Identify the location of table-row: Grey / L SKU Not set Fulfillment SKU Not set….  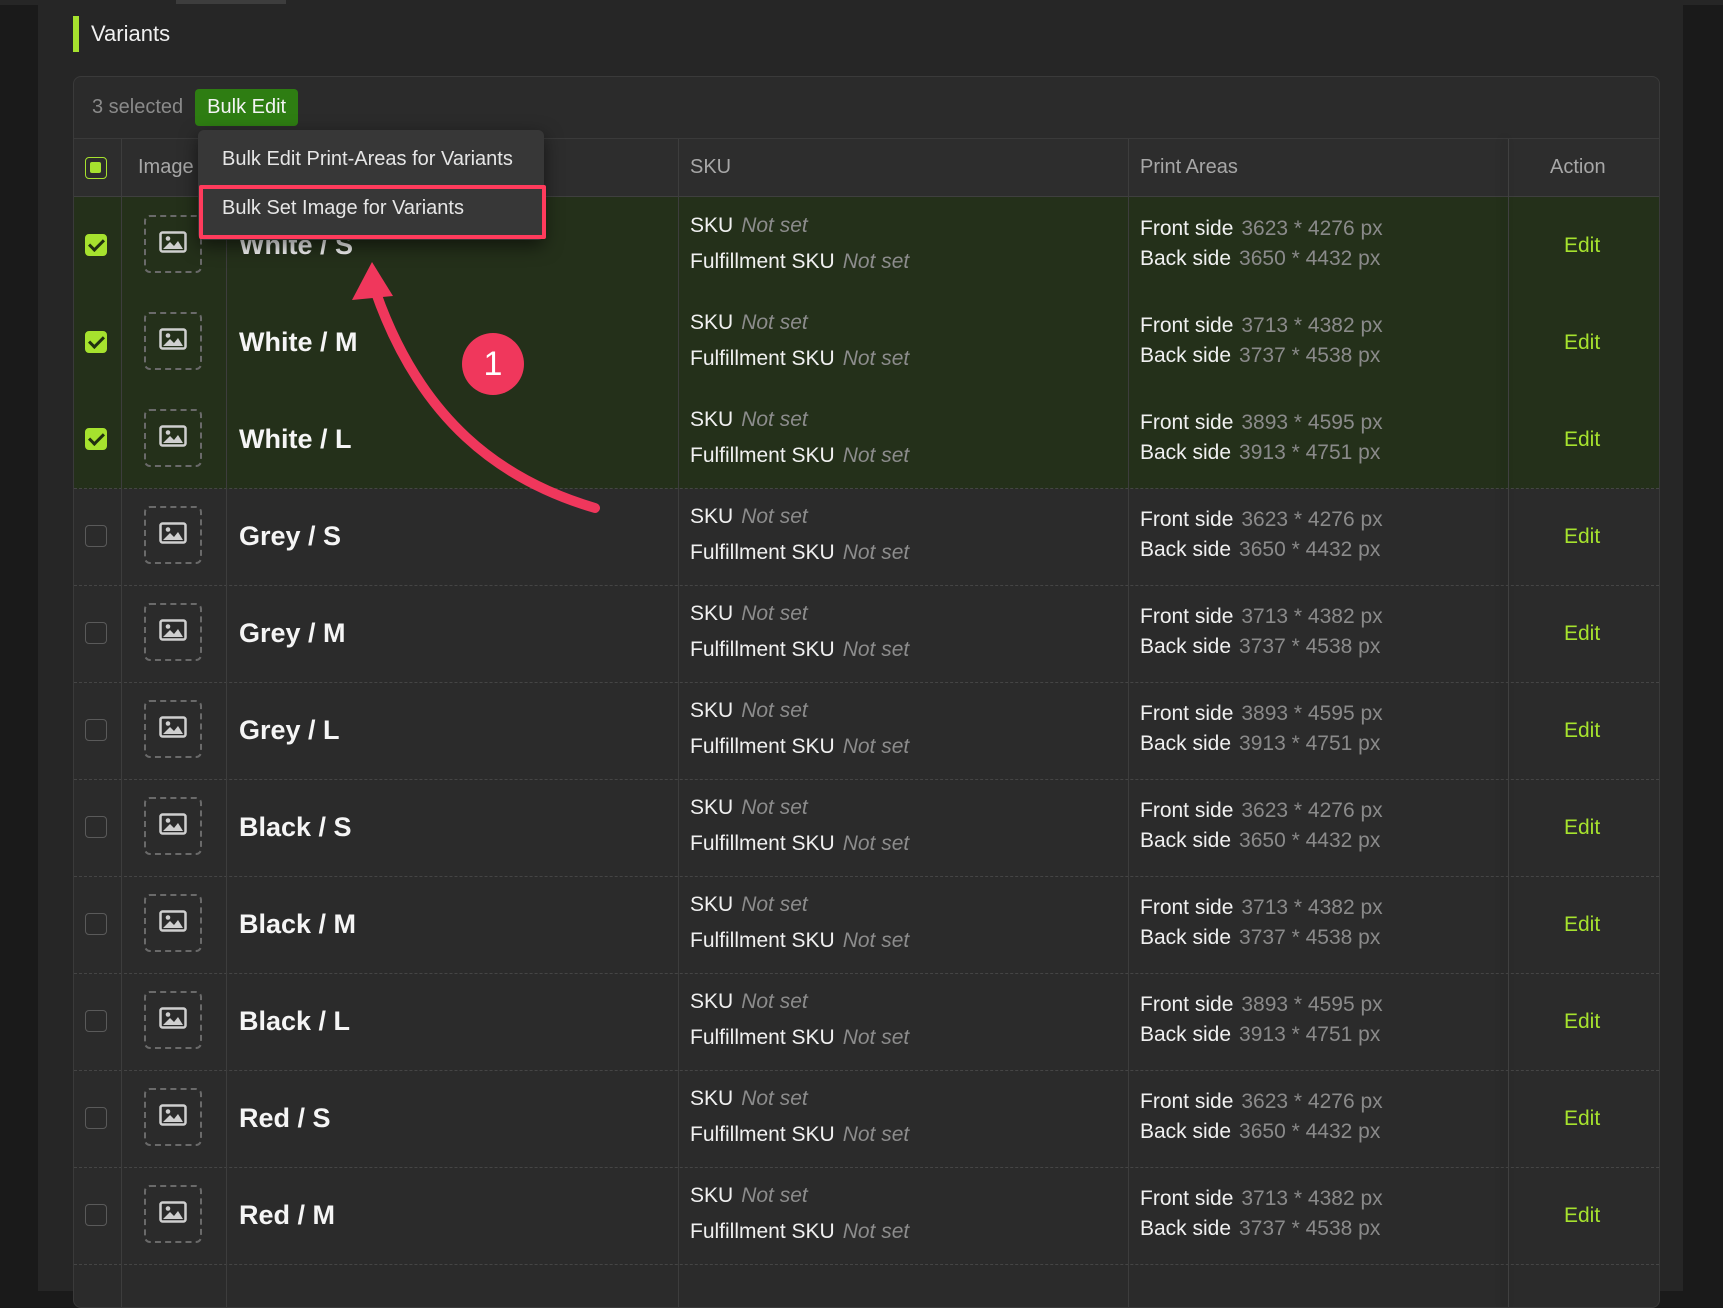
(866, 731).